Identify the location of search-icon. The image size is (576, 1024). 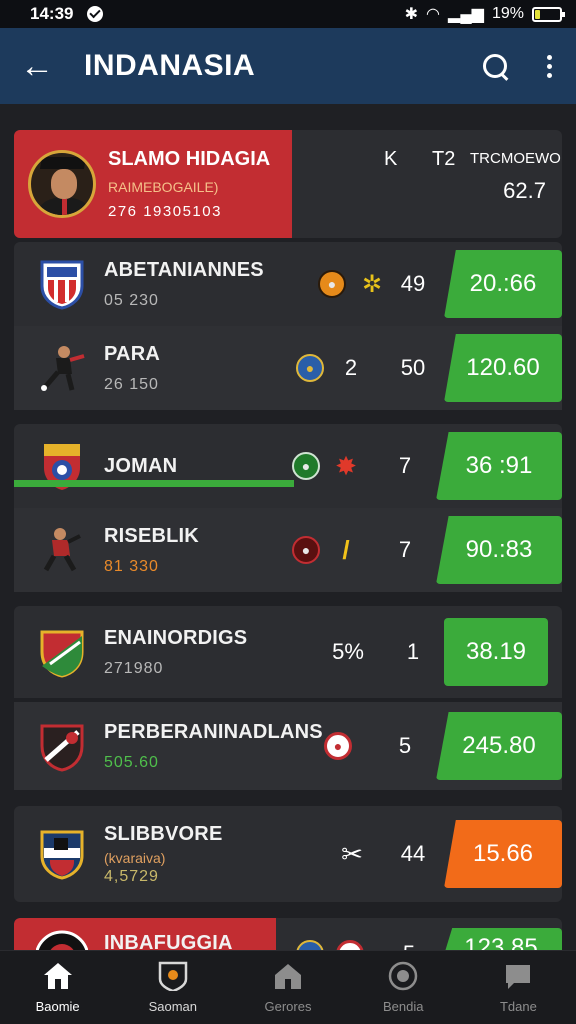
(495, 66).